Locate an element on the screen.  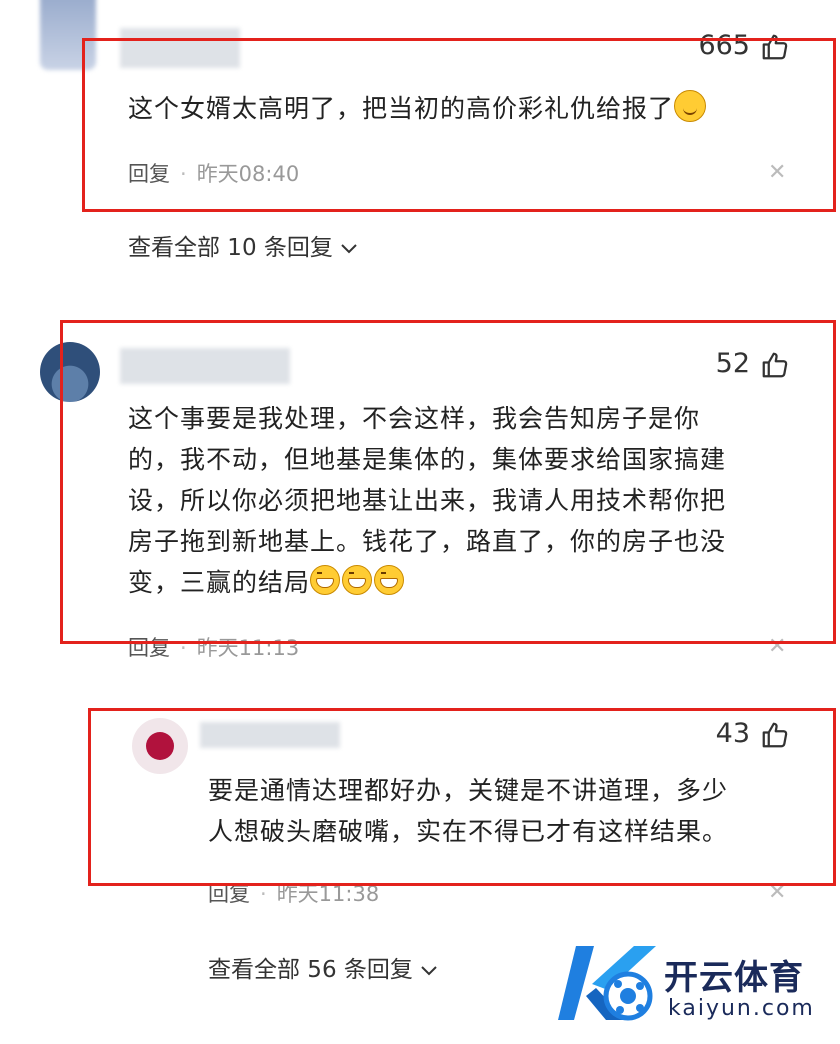
kaiyun-logo-icon is located at coordinates (607, 983).